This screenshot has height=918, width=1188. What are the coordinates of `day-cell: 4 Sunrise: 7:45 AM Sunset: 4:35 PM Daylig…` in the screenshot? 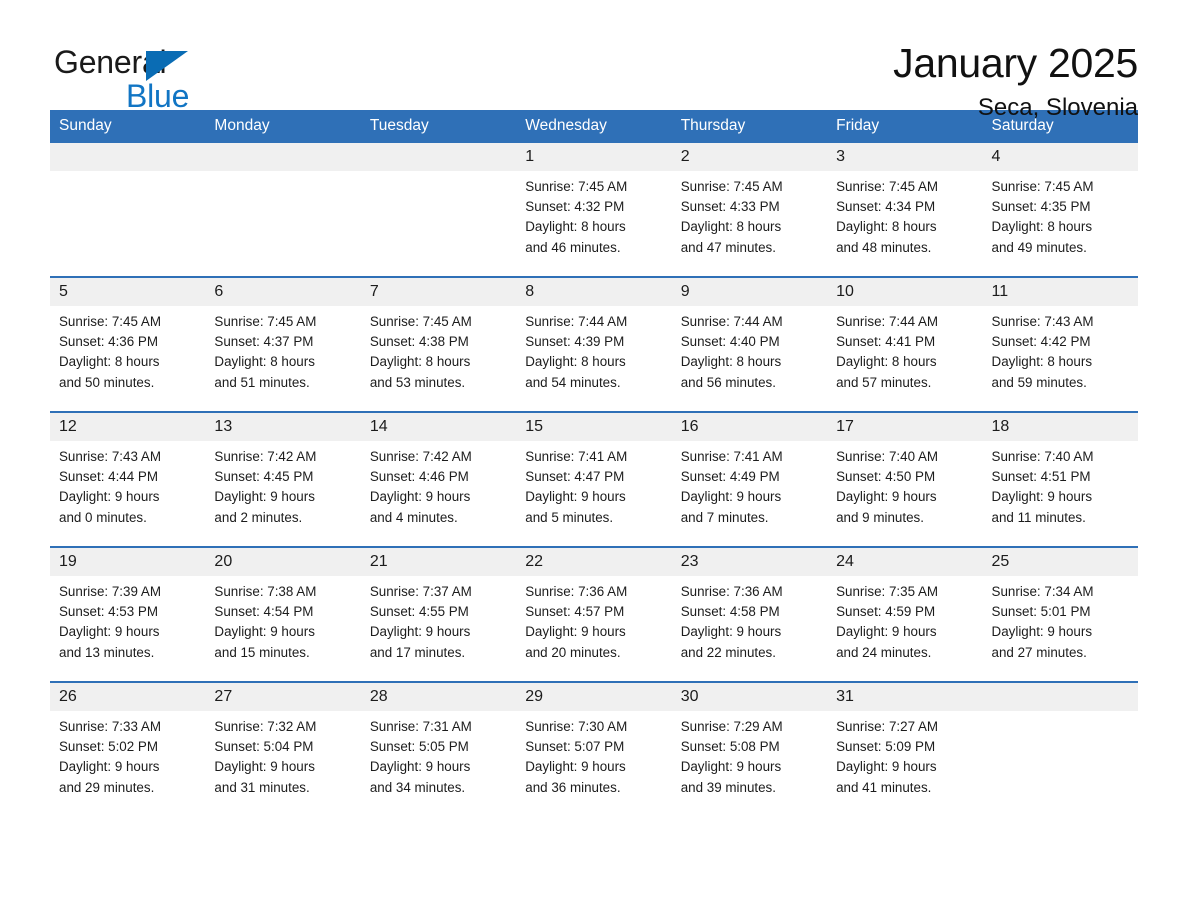 It's located at (1060, 210).